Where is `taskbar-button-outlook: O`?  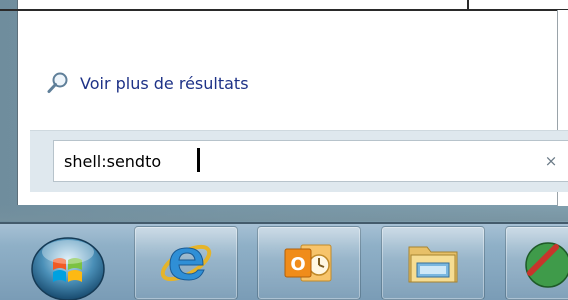 taskbar-button-outlook: O is located at coordinates (309, 263).